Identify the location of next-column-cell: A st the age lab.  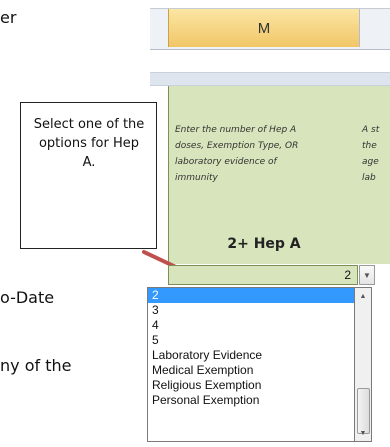
(374, 175).